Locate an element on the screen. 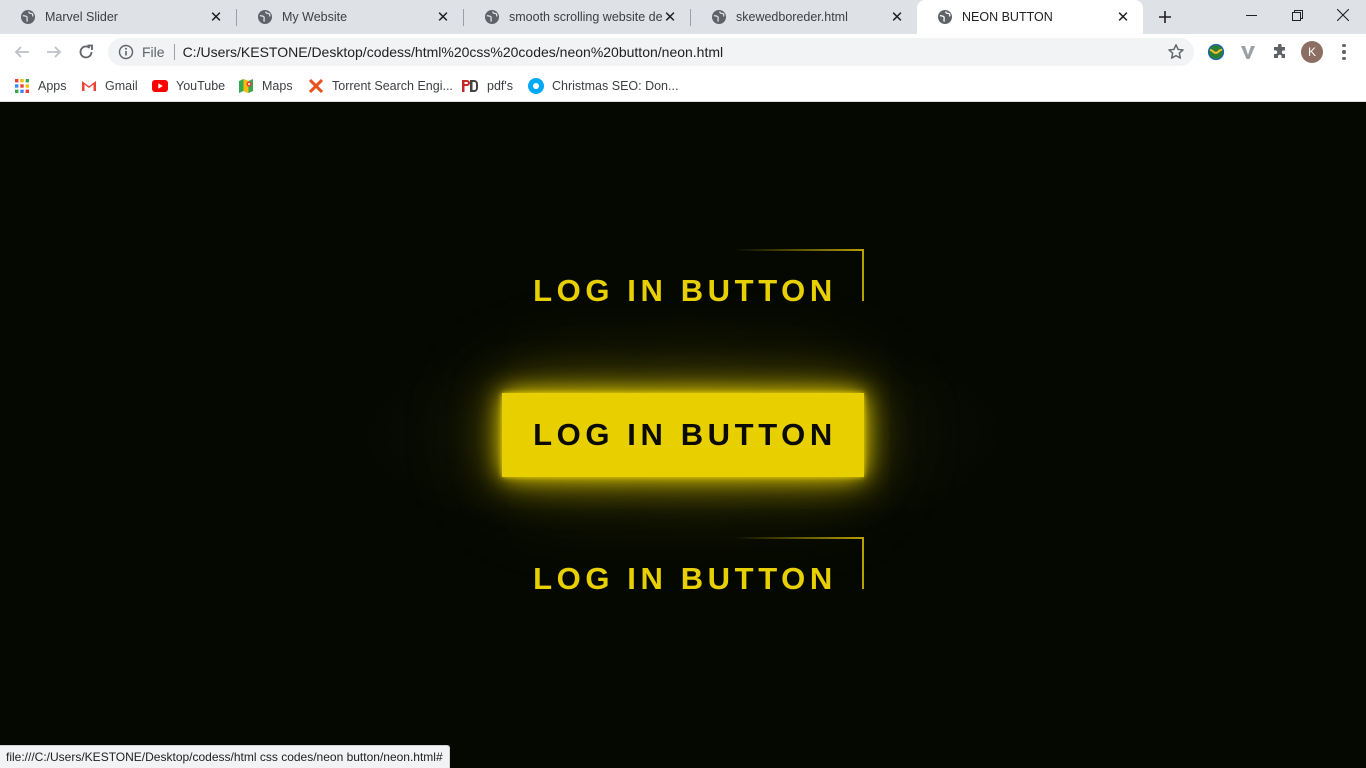 Image resolution: width=1366 pixels, height=768 pixels. browser-menu-button is located at coordinates (1344, 52).